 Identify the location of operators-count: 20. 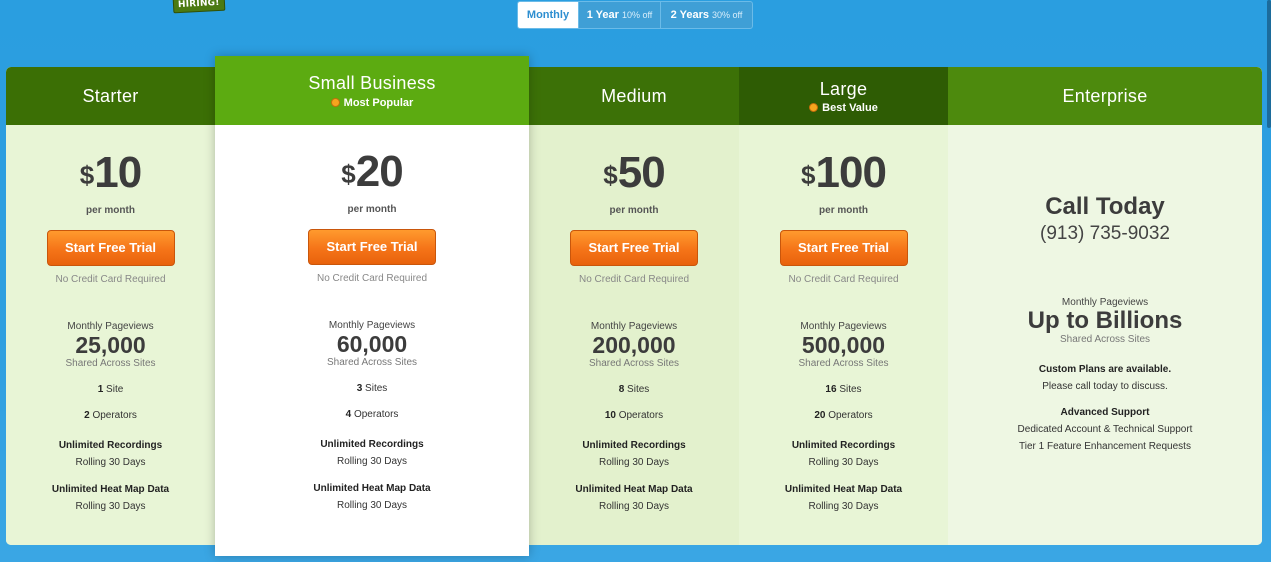
(820, 415).